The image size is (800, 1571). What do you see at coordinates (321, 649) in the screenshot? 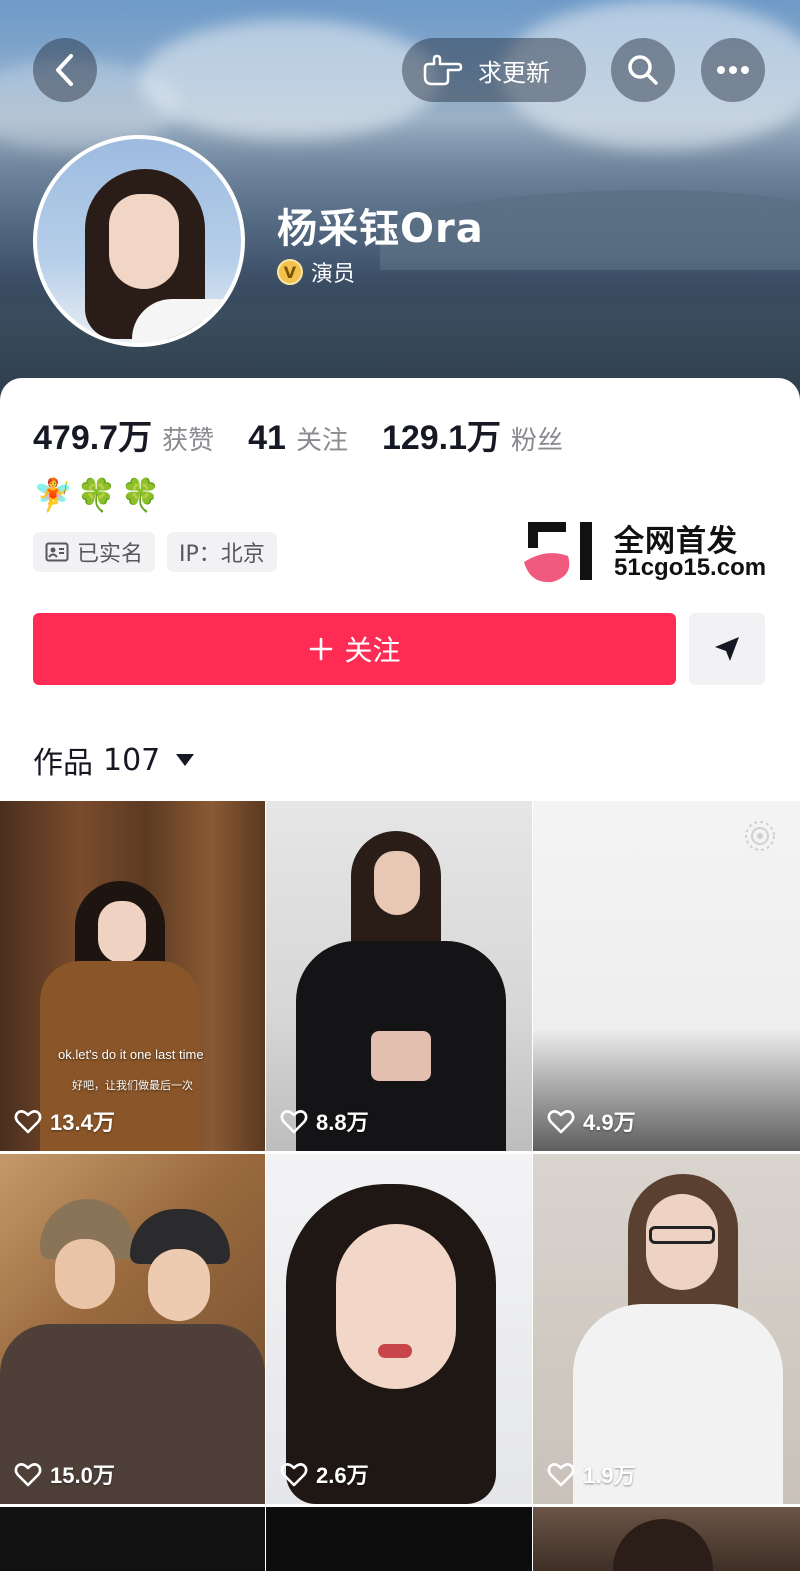
I see `plus-icon` at bounding box center [321, 649].